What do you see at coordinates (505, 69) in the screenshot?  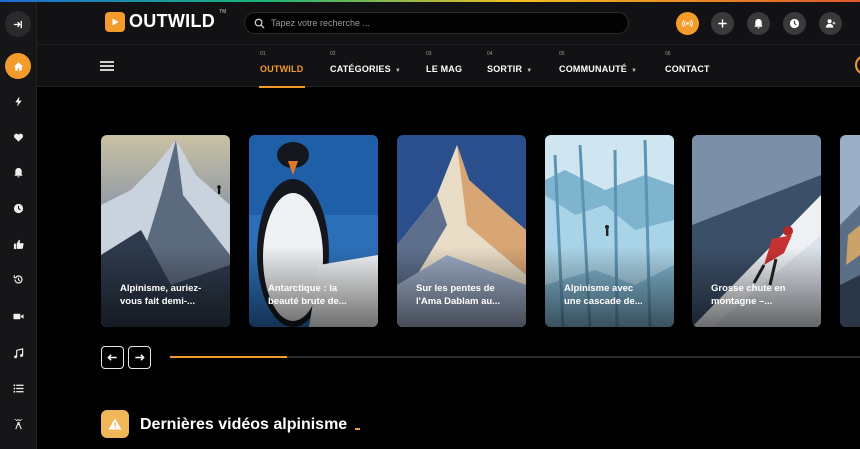 I see `nav-label: SORTIR` at bounding box center [505, 69].